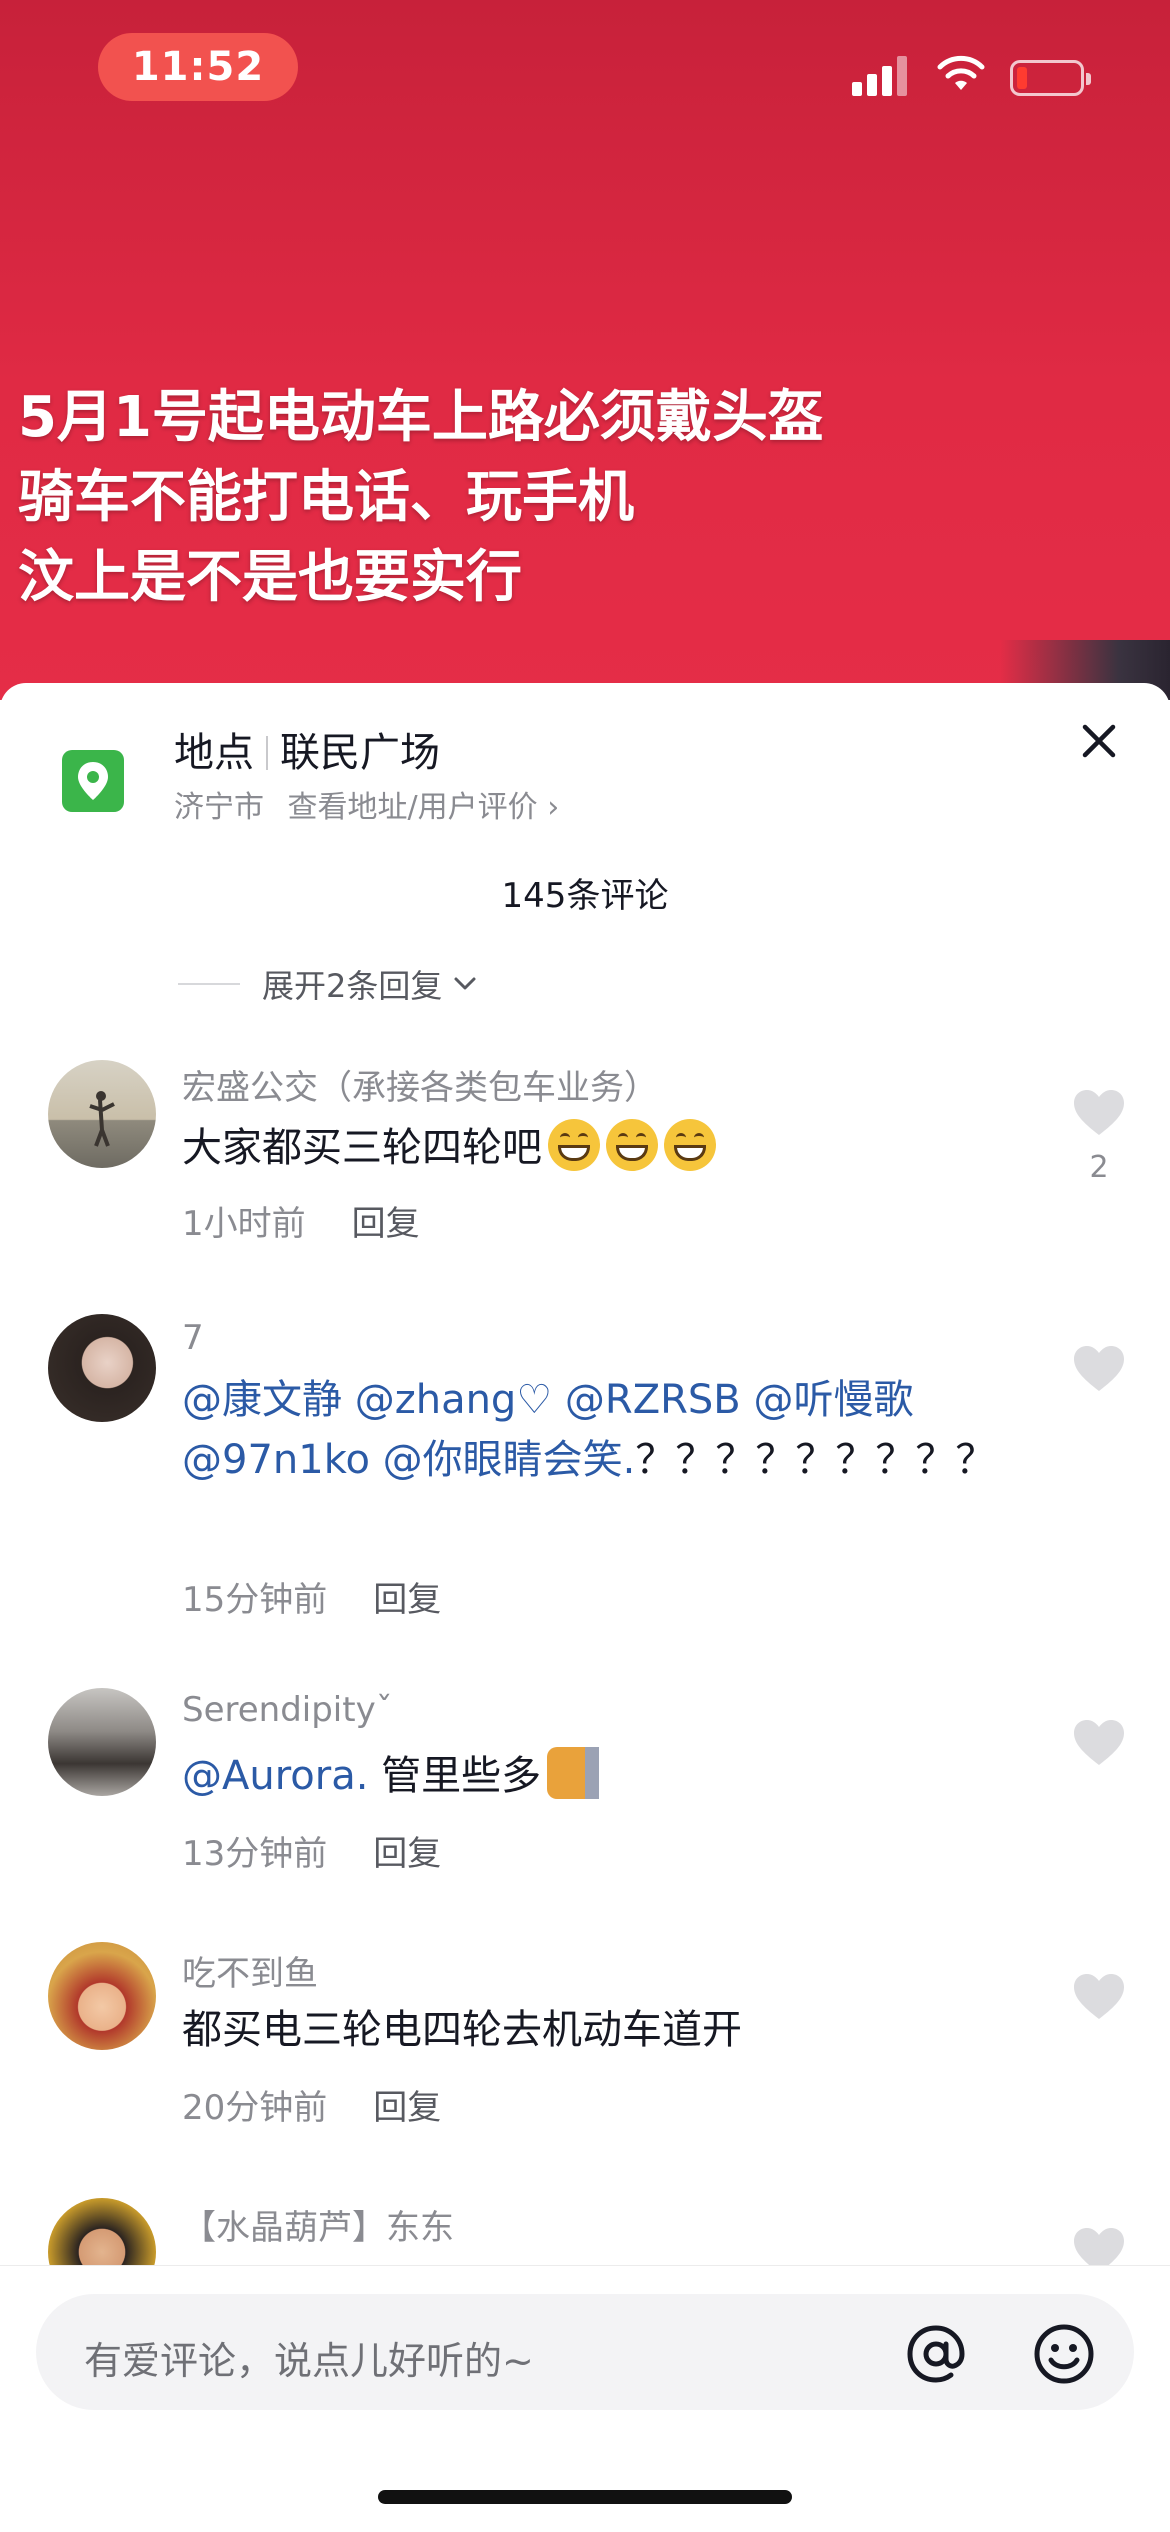 This screenshot has width=1170, height=2532. Describe the element at coordinates (880, 76) in the screenshot. I see `signal-icon` at that location.